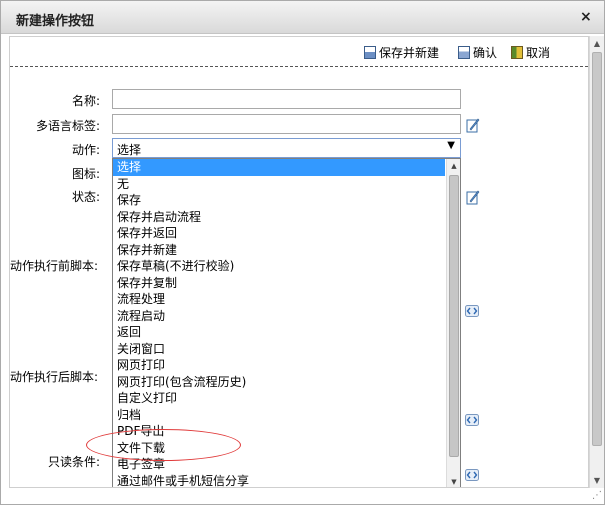 This screenshot has height=505, width=605. I want to click on cancel-icon, so click(517, 52).